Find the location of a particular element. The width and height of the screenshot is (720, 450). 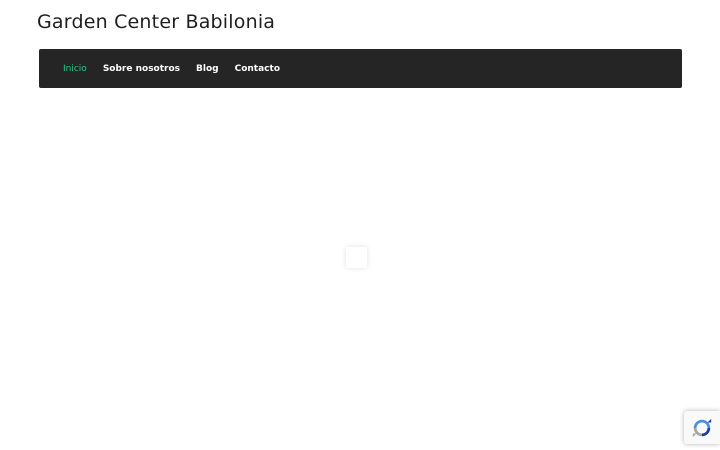

nav-item-sobre-nosotros: Sobre nosotros is located at coordinates (141, 69).